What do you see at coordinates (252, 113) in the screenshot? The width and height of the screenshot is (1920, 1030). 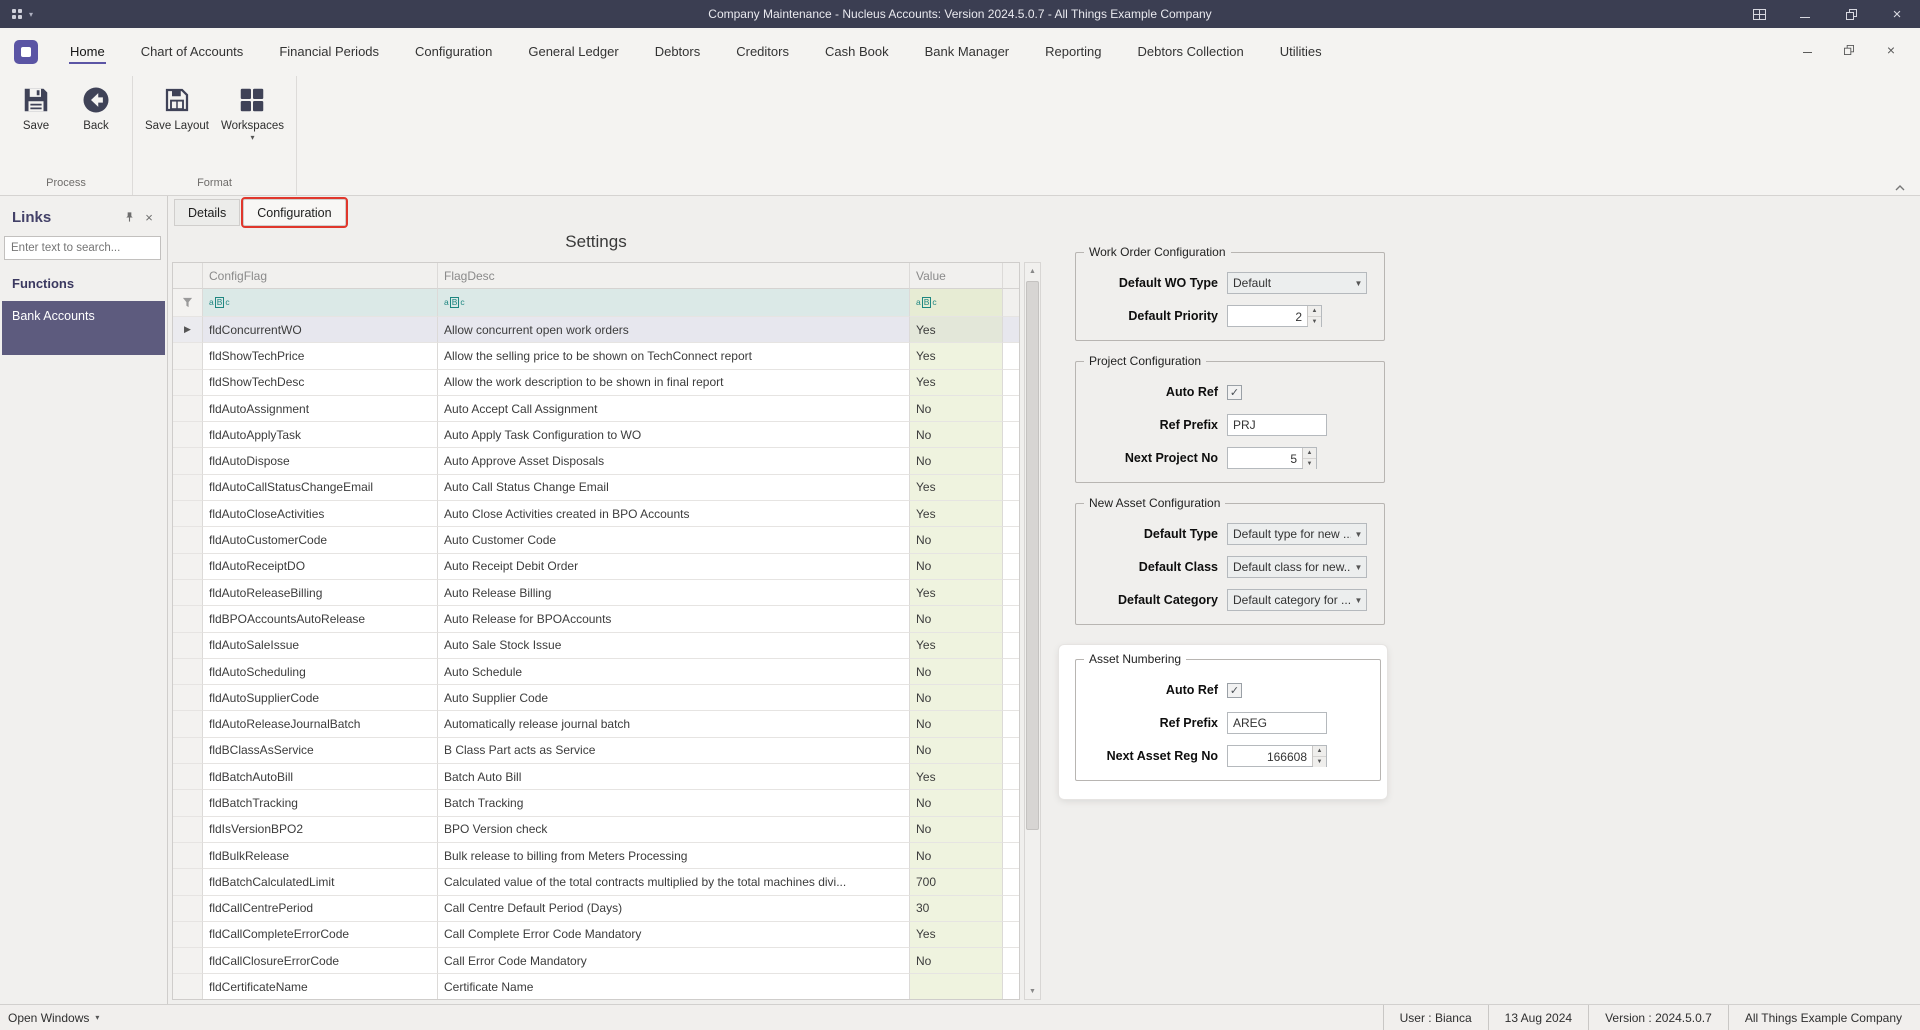 I see `workspaces-button: Workspaces ▾` at bounding box center [252, 113].